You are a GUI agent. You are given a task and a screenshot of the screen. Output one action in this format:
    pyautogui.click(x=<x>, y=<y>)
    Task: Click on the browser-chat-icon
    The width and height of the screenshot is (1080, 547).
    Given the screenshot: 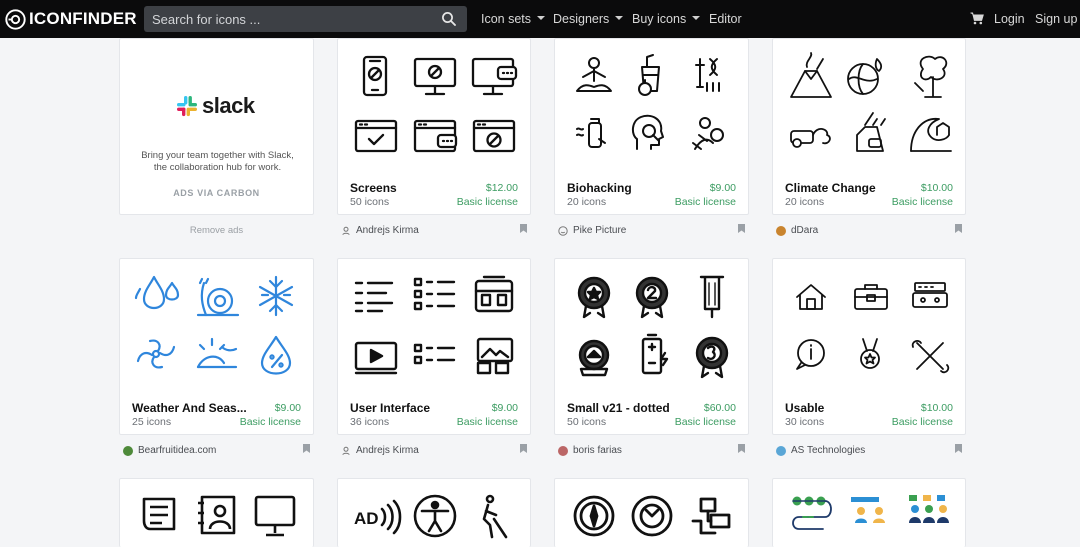 What is the action you would take?
    pyautogui.click(x=435, y=136)
    